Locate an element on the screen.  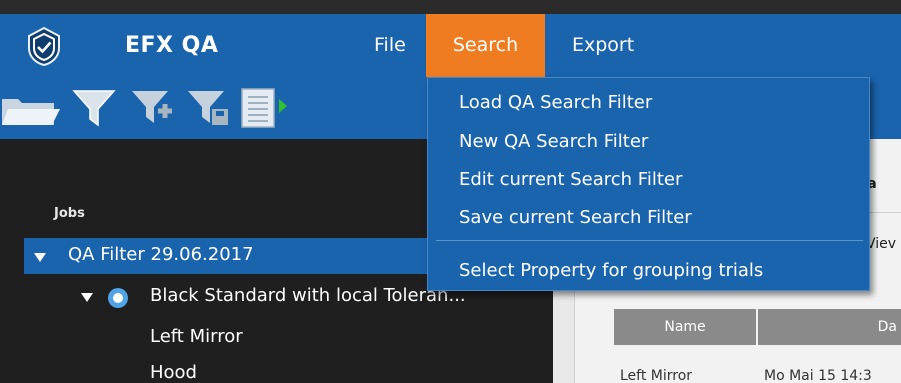
tree-item-trial: Left Mirror is located at coordinates (196, 336).